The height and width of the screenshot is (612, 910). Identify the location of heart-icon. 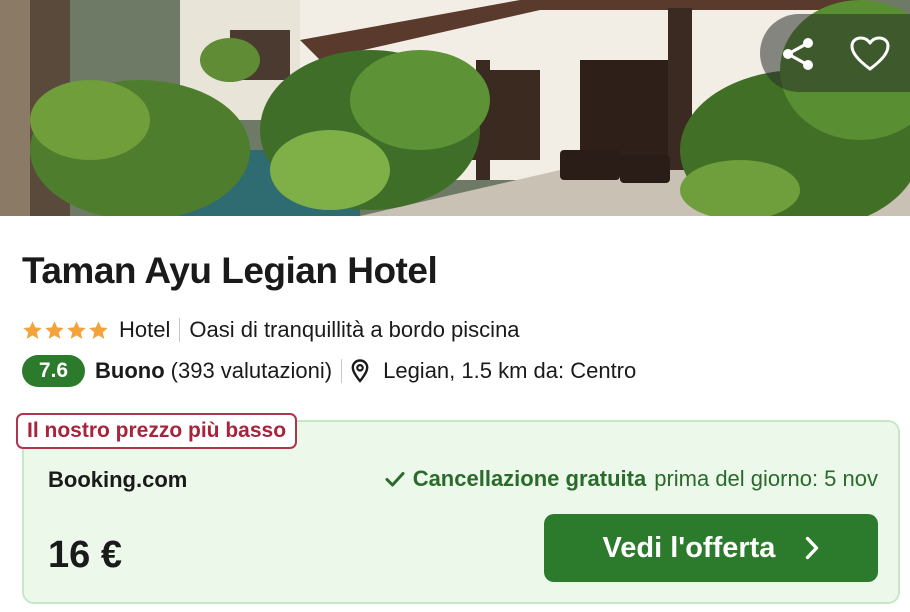
(870, 53).